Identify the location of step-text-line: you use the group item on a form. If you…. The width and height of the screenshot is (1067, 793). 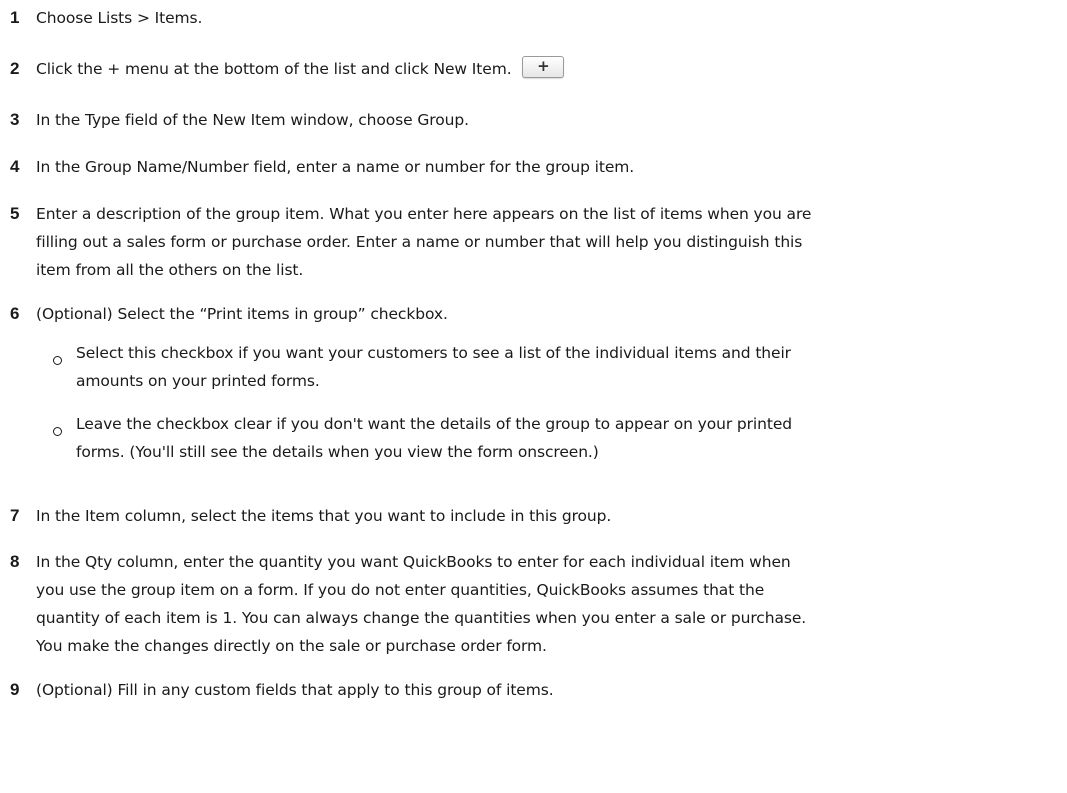
(400, 590).